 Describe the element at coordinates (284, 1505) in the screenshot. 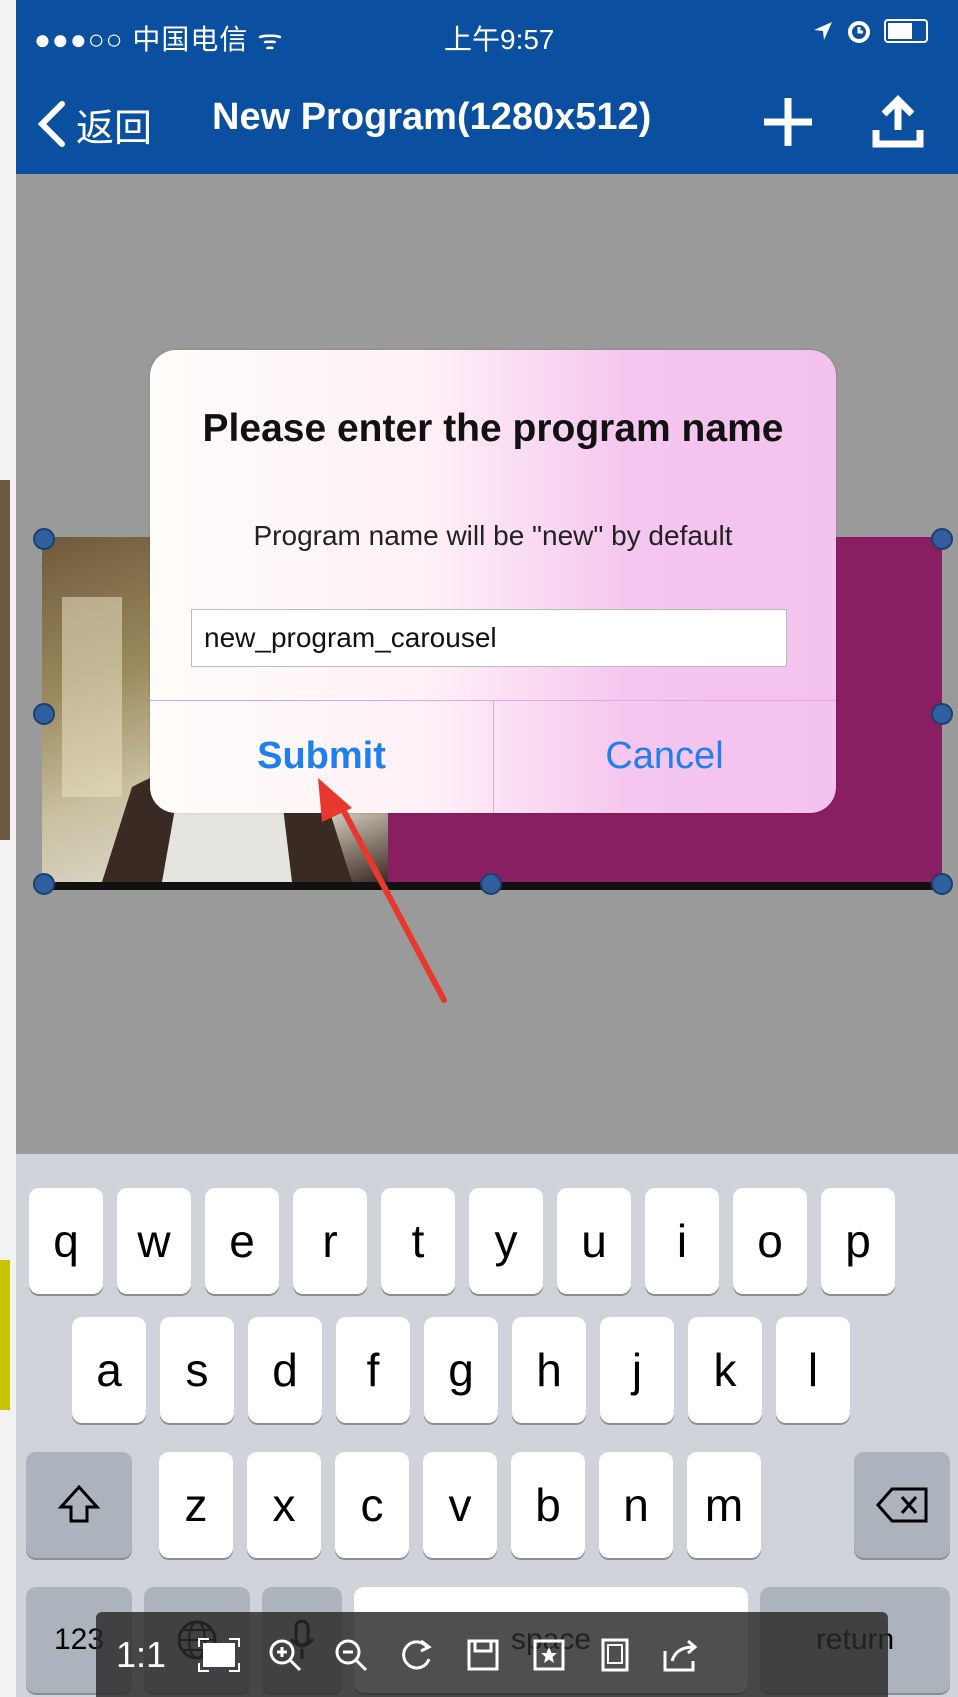

I see `key-x: x` at that location.